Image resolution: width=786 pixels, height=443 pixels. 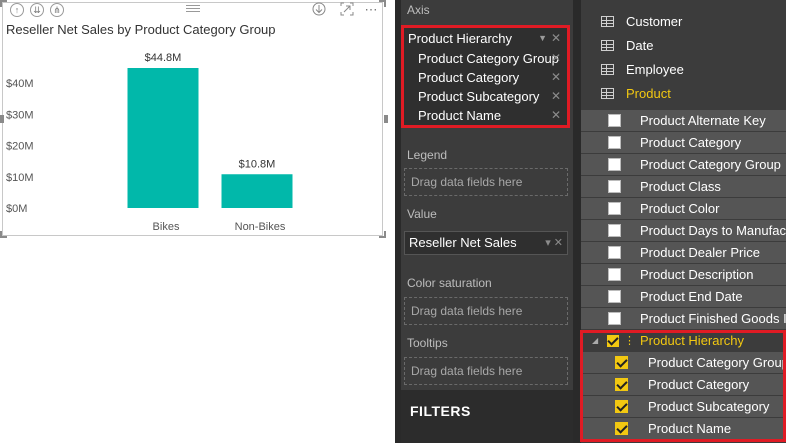 What do you see at coordinates (488, 58) in the screenshot?
I see `axis-level-item: Product Category Group` at bounding box center [488, 58].